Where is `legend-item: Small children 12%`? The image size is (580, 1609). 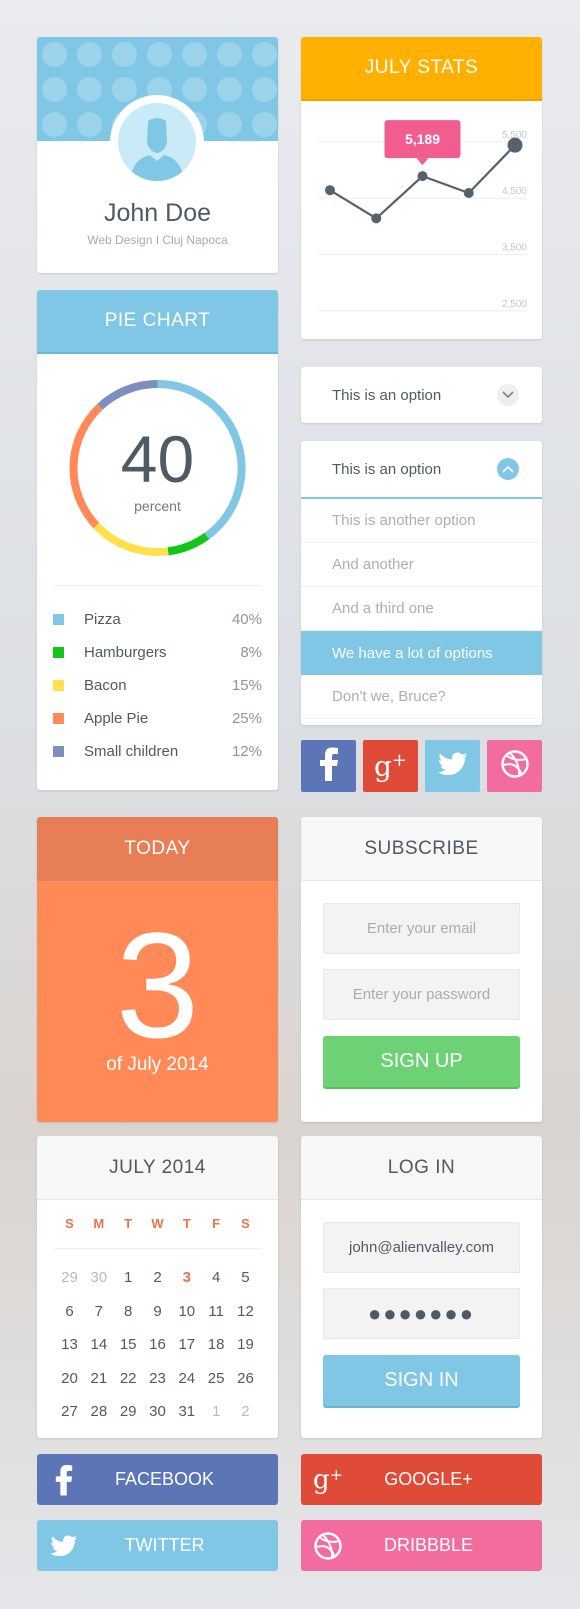 legend-item: Small children 12% is located at coordinates (157, 751).